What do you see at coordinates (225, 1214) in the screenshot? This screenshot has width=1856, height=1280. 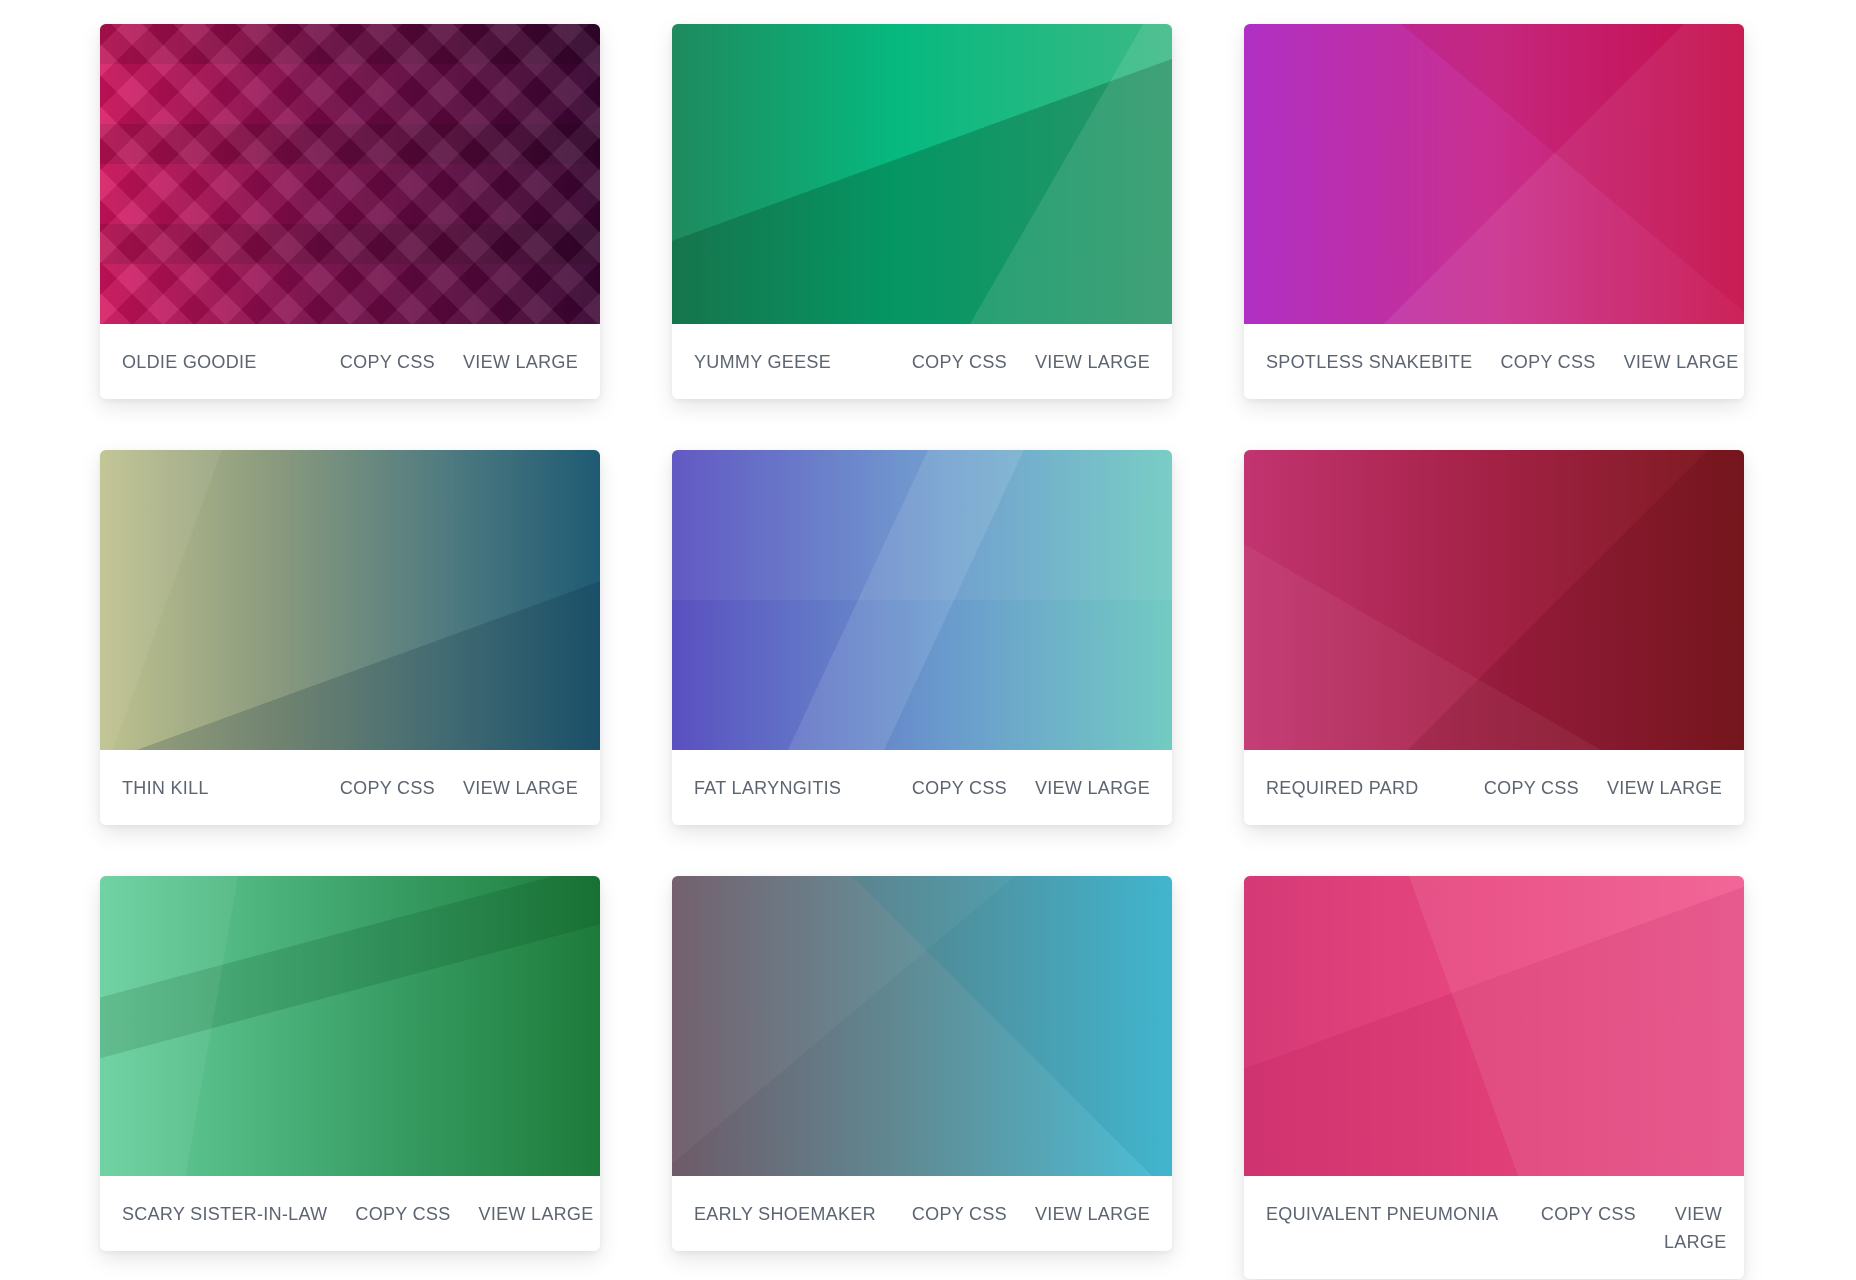 I see `gradient-name: SCARY SISTER-IN-LAW` at bounding box center [225, 1214].